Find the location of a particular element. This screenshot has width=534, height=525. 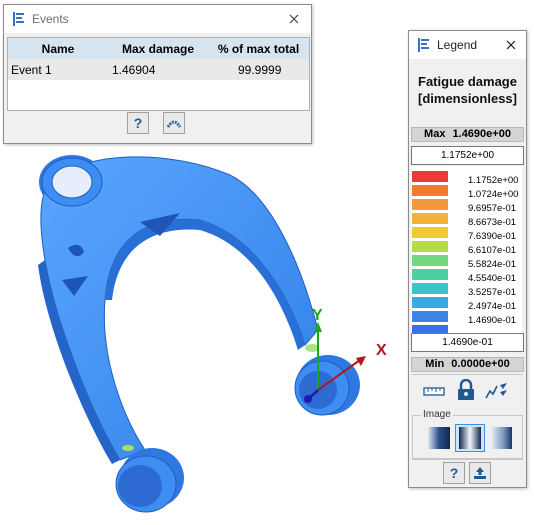

color-scale-label: 1.0724e+00 is located at coordinates (493, 194).